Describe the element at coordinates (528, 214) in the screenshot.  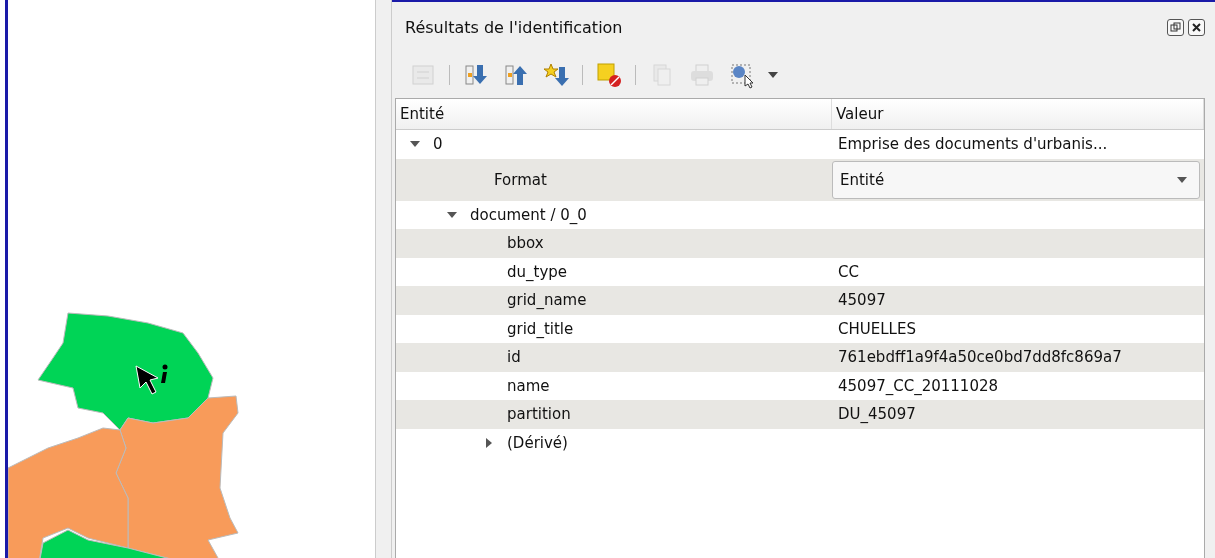
I see `entity-label: document / 0_0` at that location.